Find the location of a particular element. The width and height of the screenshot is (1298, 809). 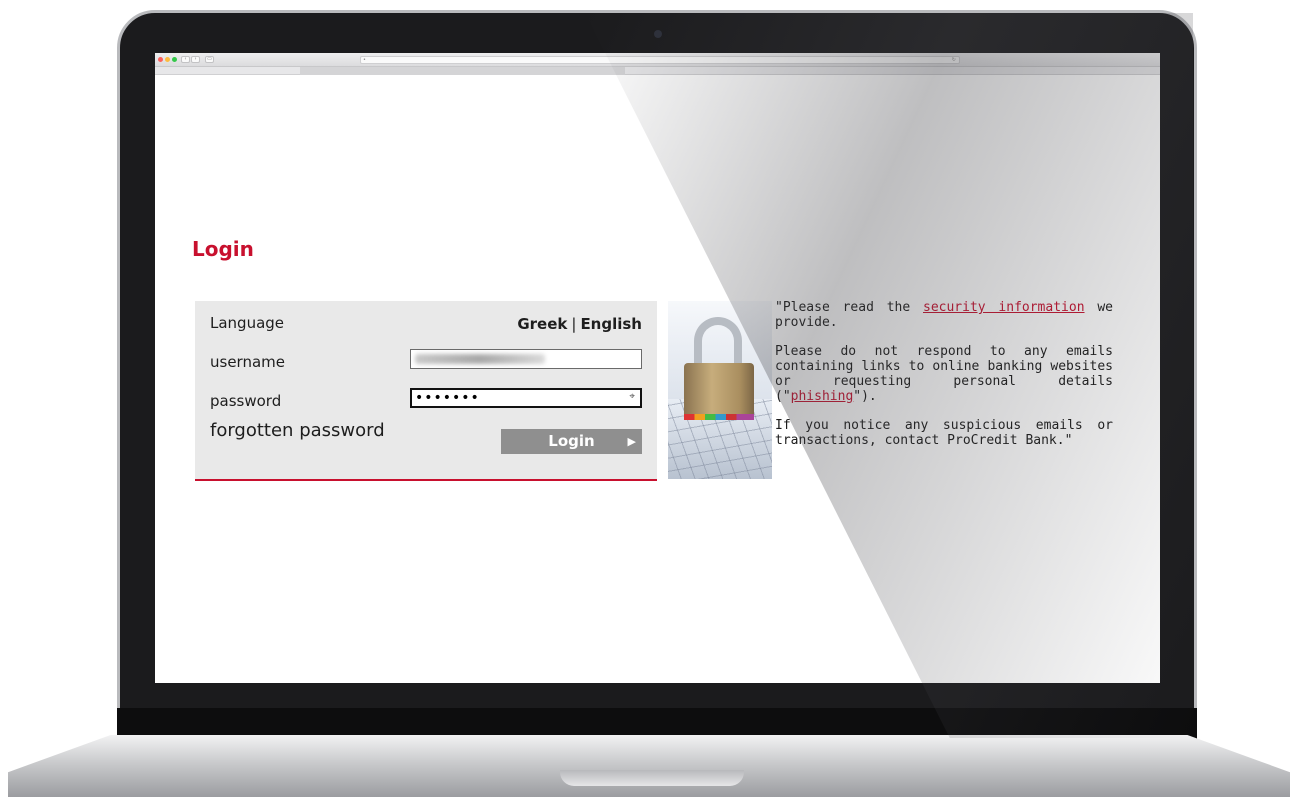

forgotten-password-link: forgotten password is located at coordinates (297, 430).